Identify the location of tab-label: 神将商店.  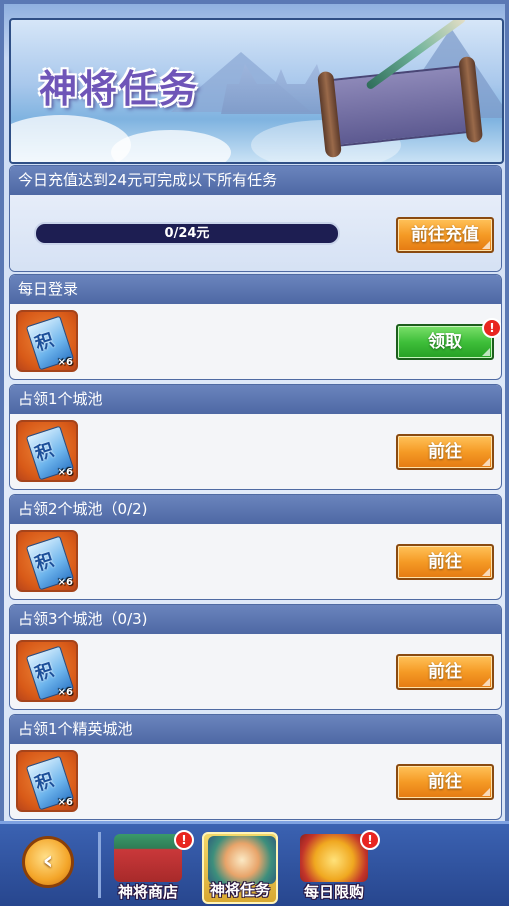
(147, 892).